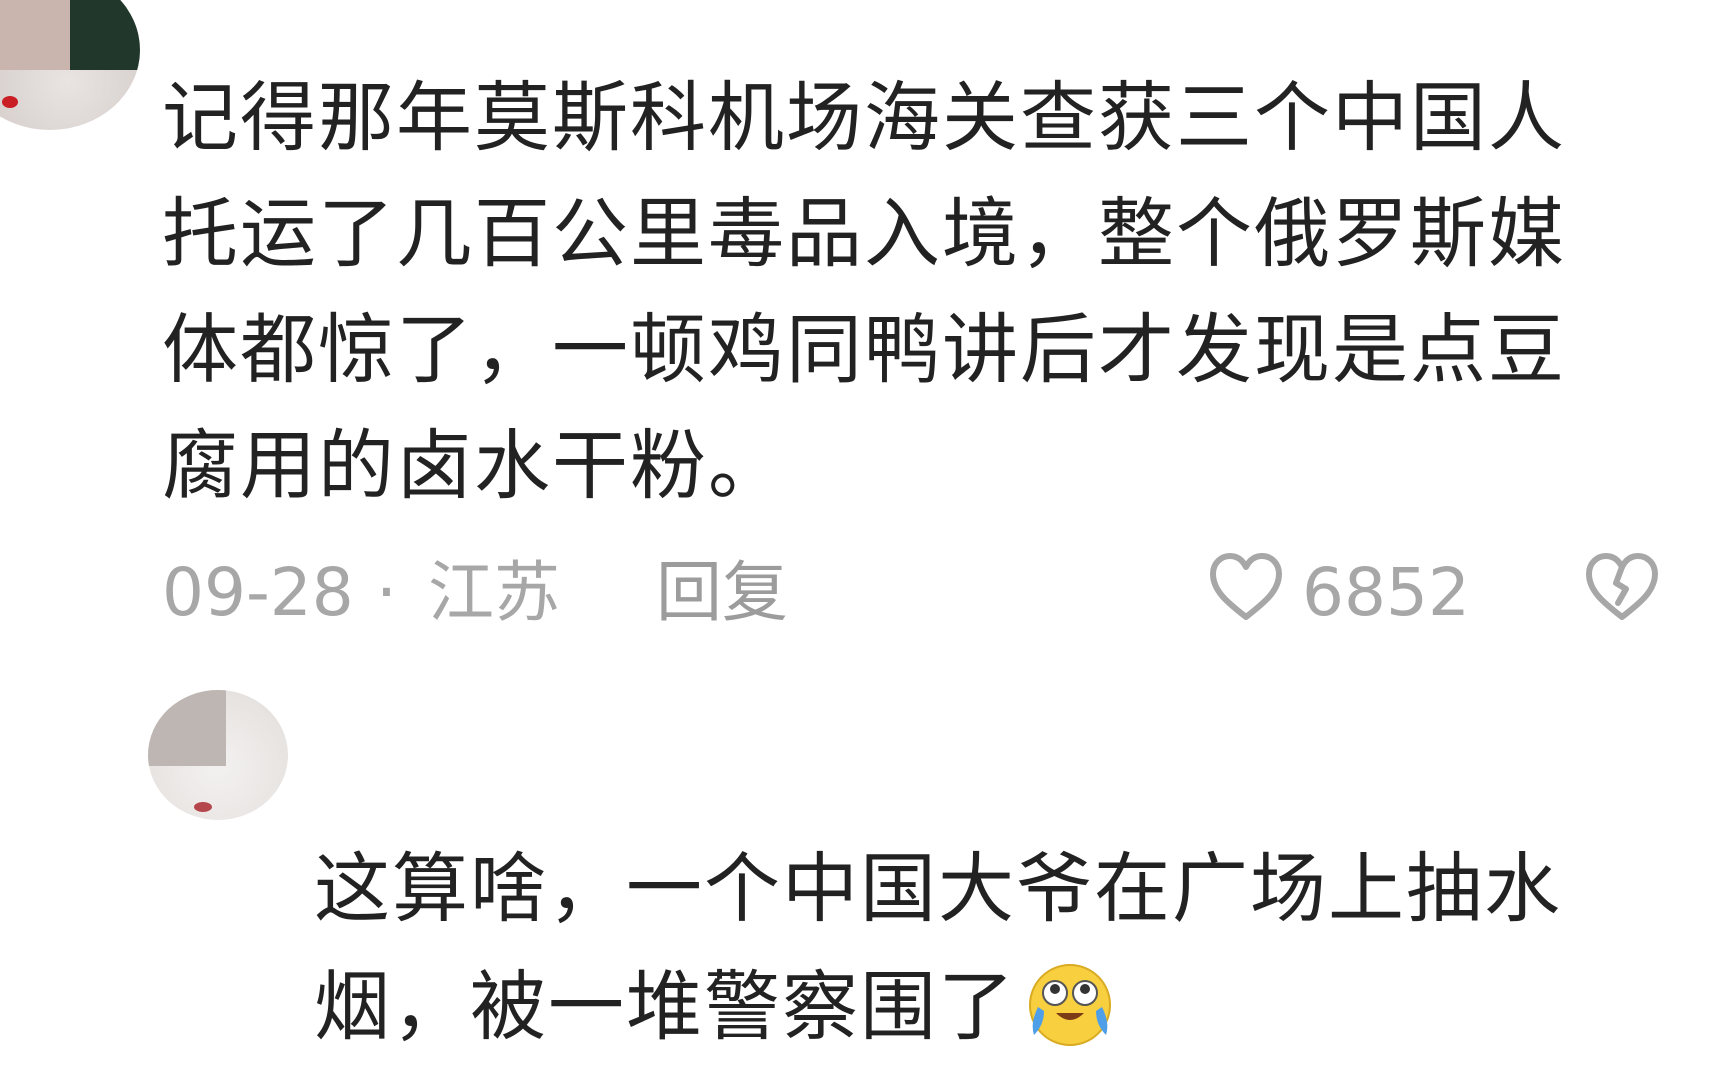 The image size is (1728, 1080). What do you see at coordinates (1622, 587) in the screenshot?
I see `broken-heart-icon` at bounding box center [1622, 587].